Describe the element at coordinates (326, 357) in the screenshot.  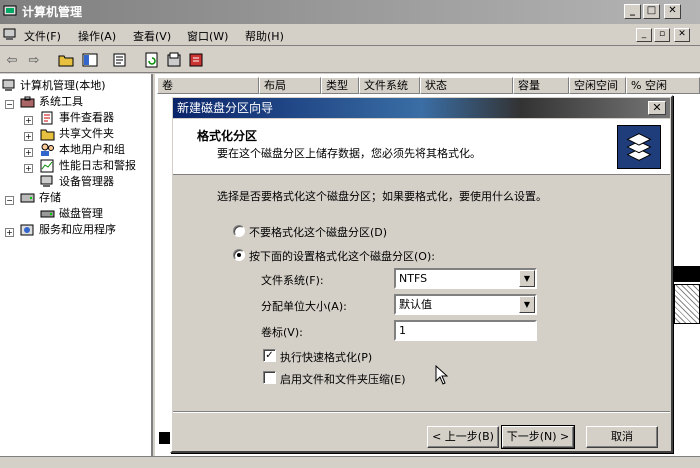
I see `quick-format-label: 执行快速格式化(P)` at that location.